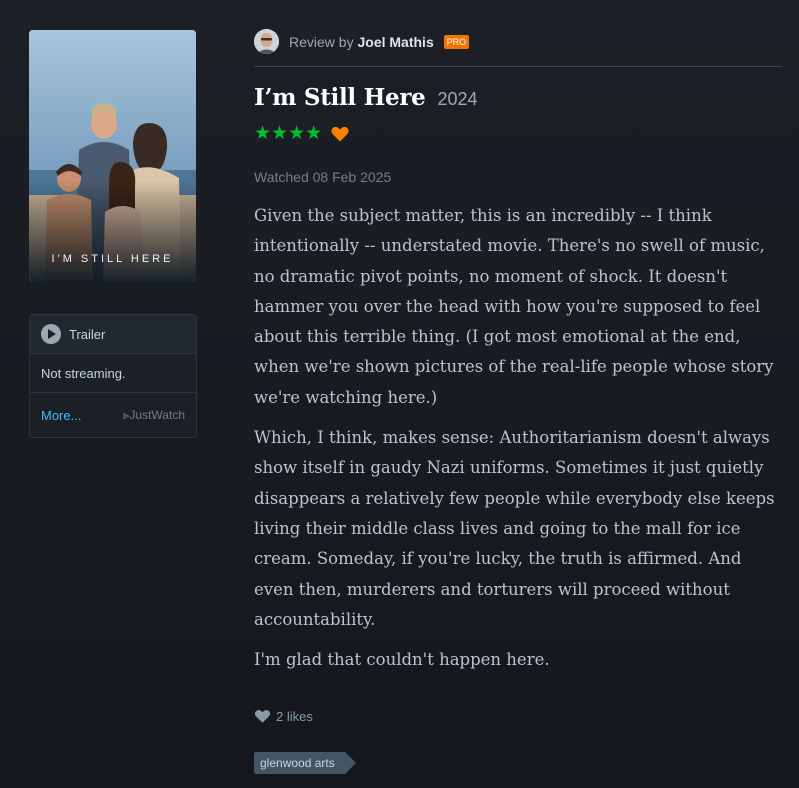 This screenshot has width=799, height=788. What do you see at coordinates (157, 414) in the screenshot?
I see `justwatch-label: JustWatch` at bounding box center [157, 414].